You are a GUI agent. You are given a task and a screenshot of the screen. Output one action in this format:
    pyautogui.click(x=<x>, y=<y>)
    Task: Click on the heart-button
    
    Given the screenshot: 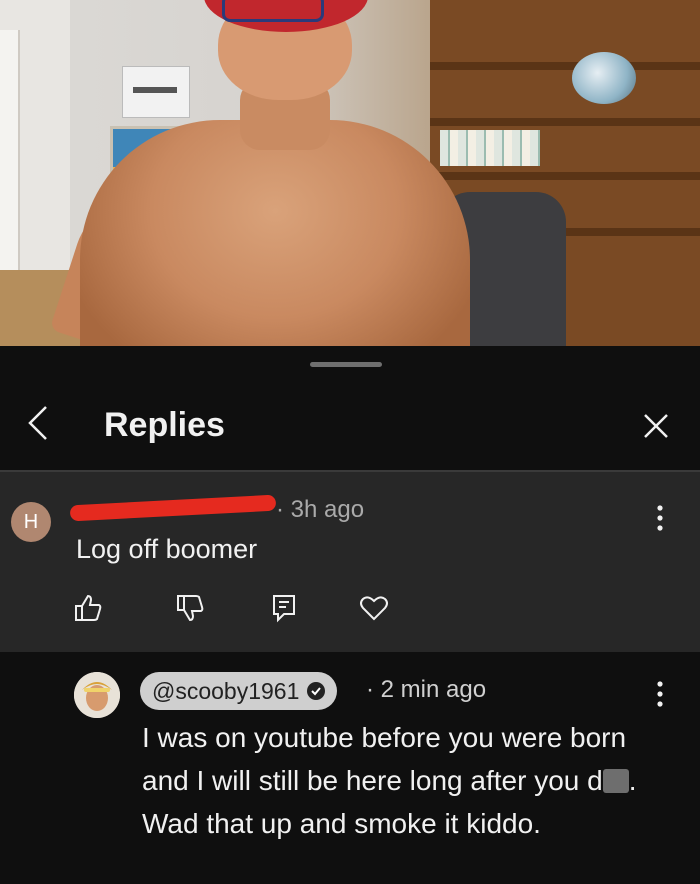 What is the action you would take?
    pyautogui.click(x=374, y=608)
    